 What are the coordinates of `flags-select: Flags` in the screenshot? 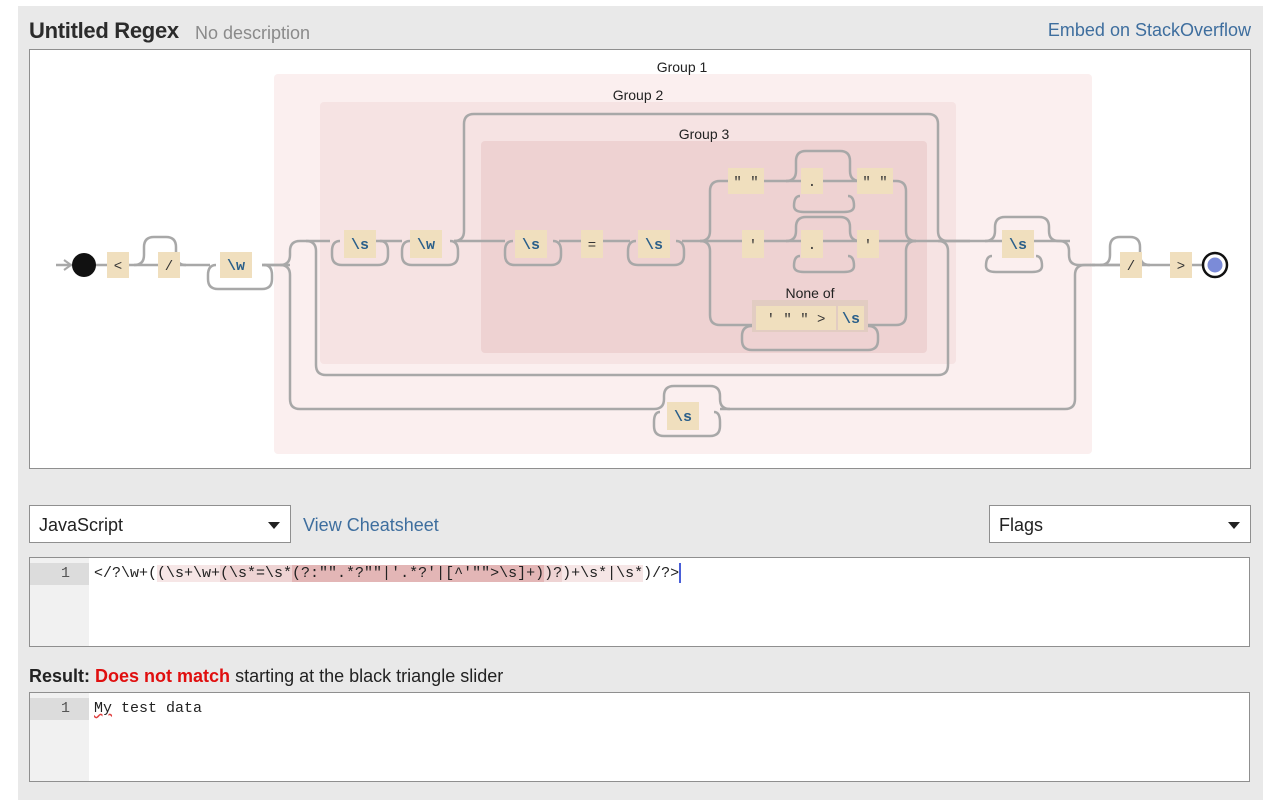 It's located at (1120, 524).